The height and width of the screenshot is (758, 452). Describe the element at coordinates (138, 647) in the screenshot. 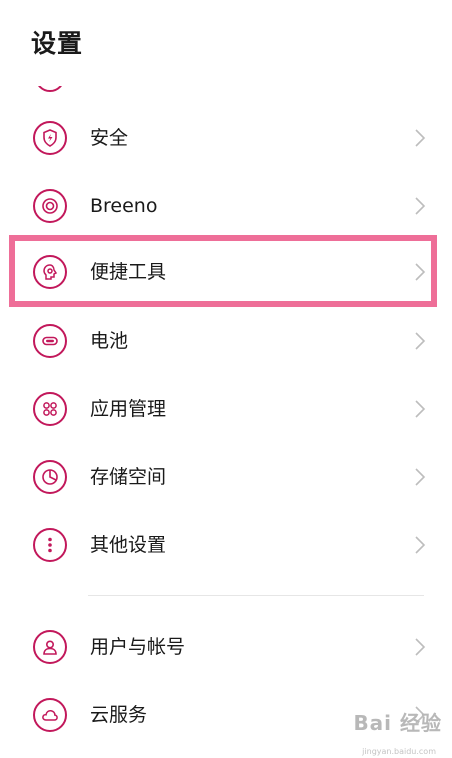

I see `settings-item-label: 用户与帐号` at that location.